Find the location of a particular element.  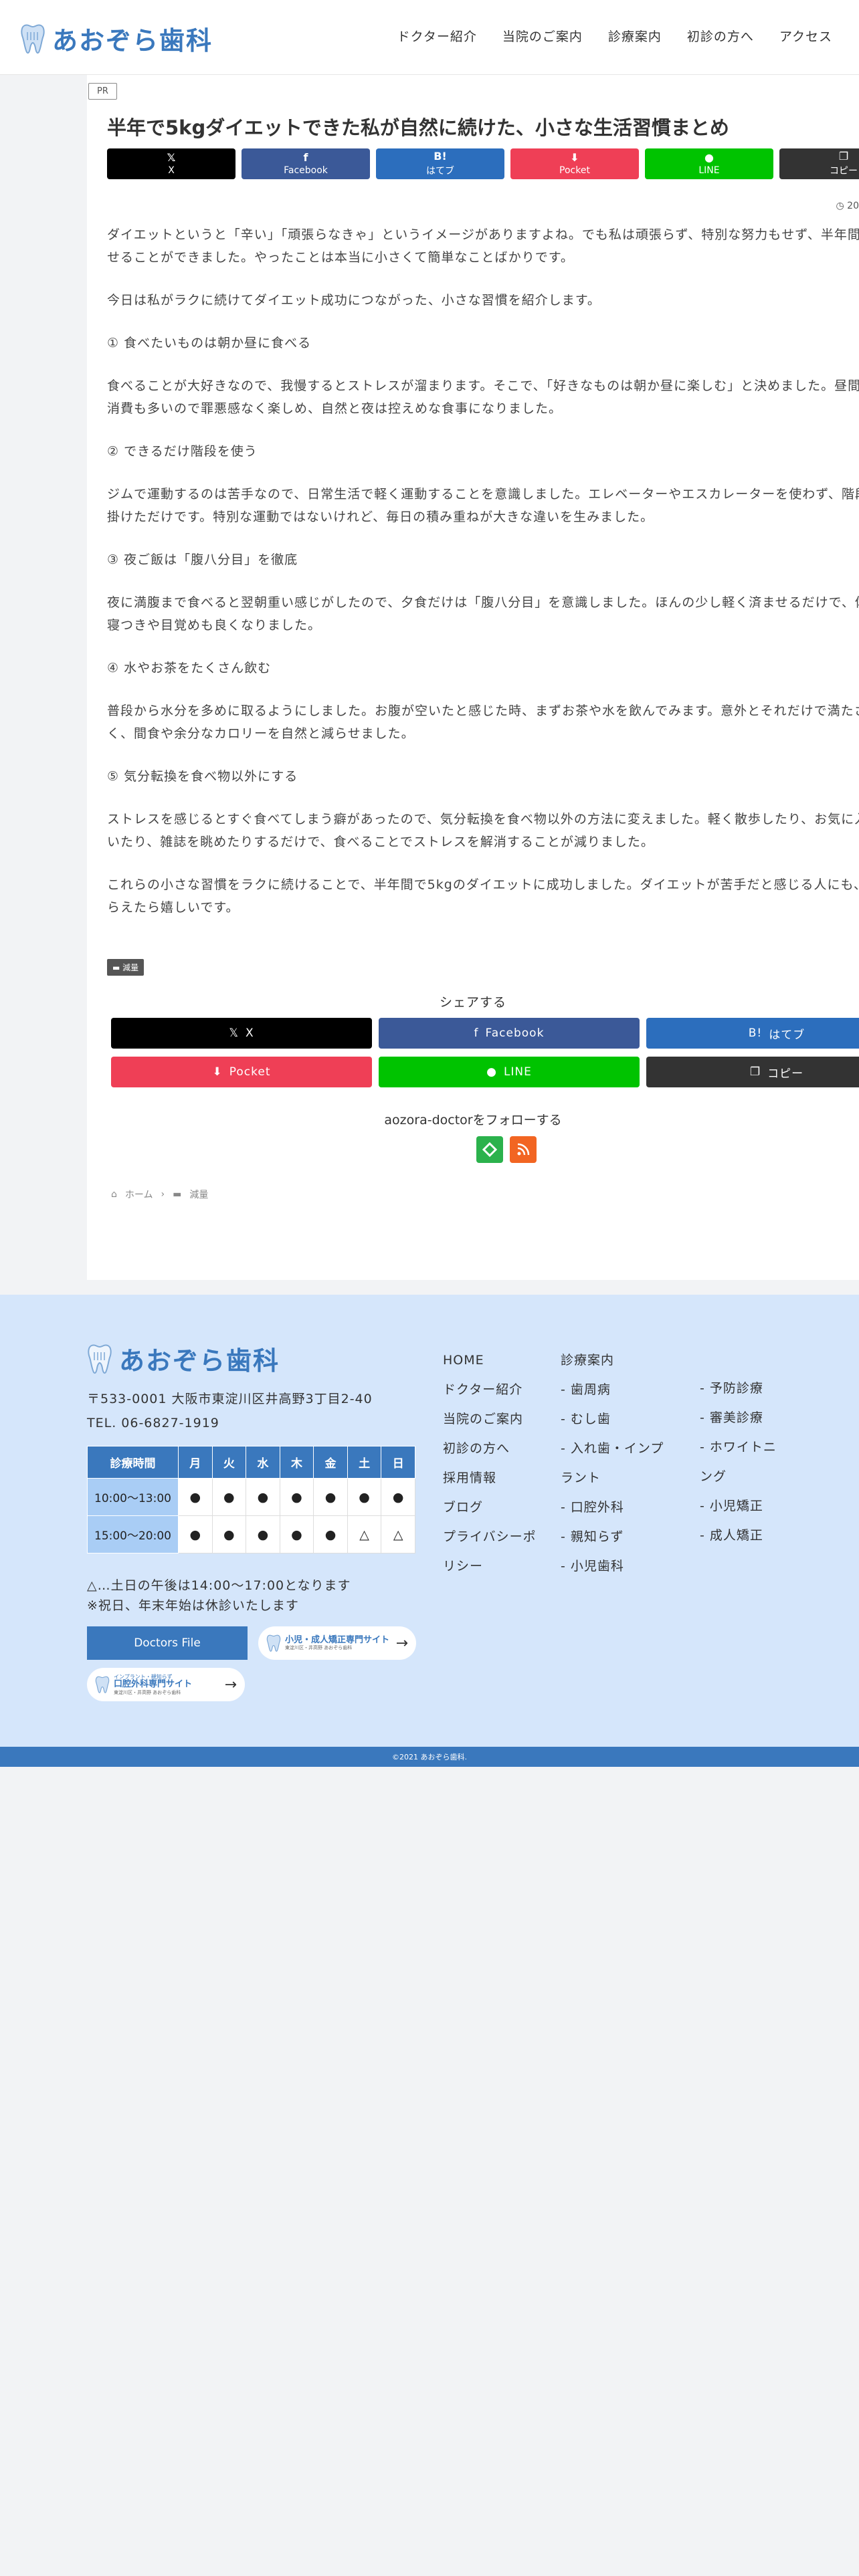

banner-title: 小児・成人矯正専門サイト is located at coordinates (337, 1639).